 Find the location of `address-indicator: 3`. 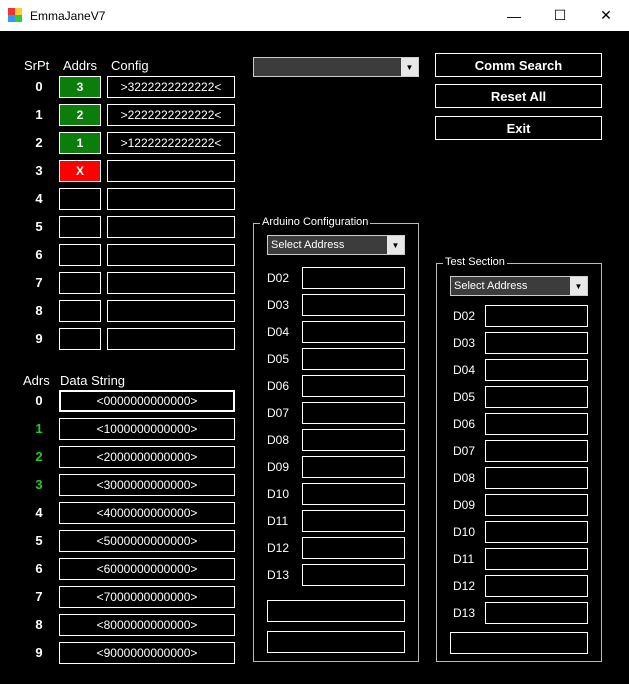

address-indicator: 3 is located at coordinates (80, 87).